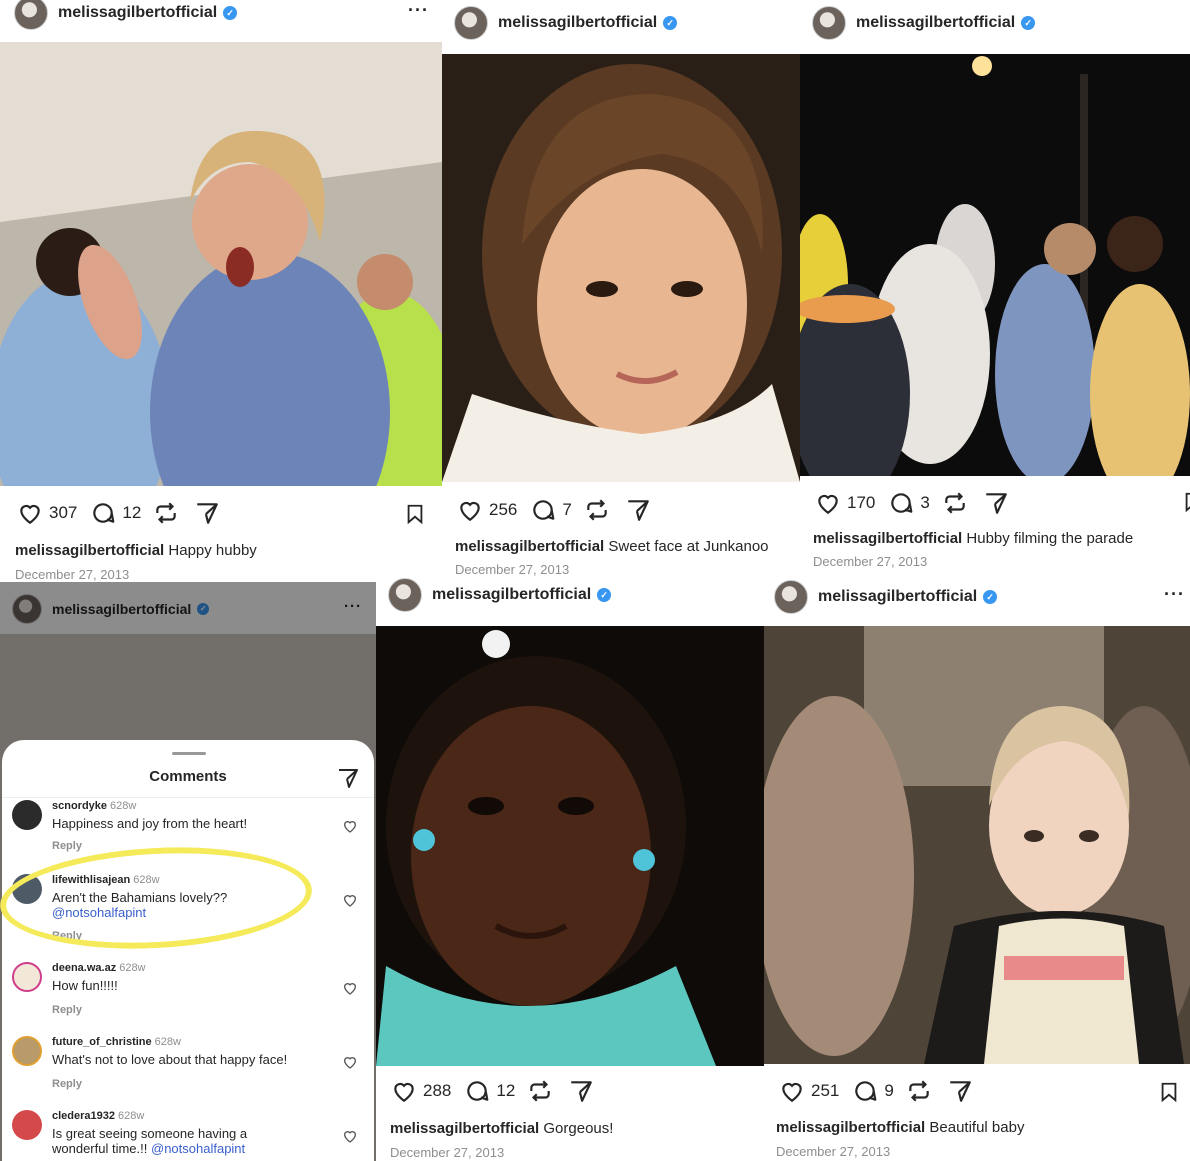 This screenshot has width=1190, height=1161. I want to click on post-actions: 170 3, so click(912, 503).